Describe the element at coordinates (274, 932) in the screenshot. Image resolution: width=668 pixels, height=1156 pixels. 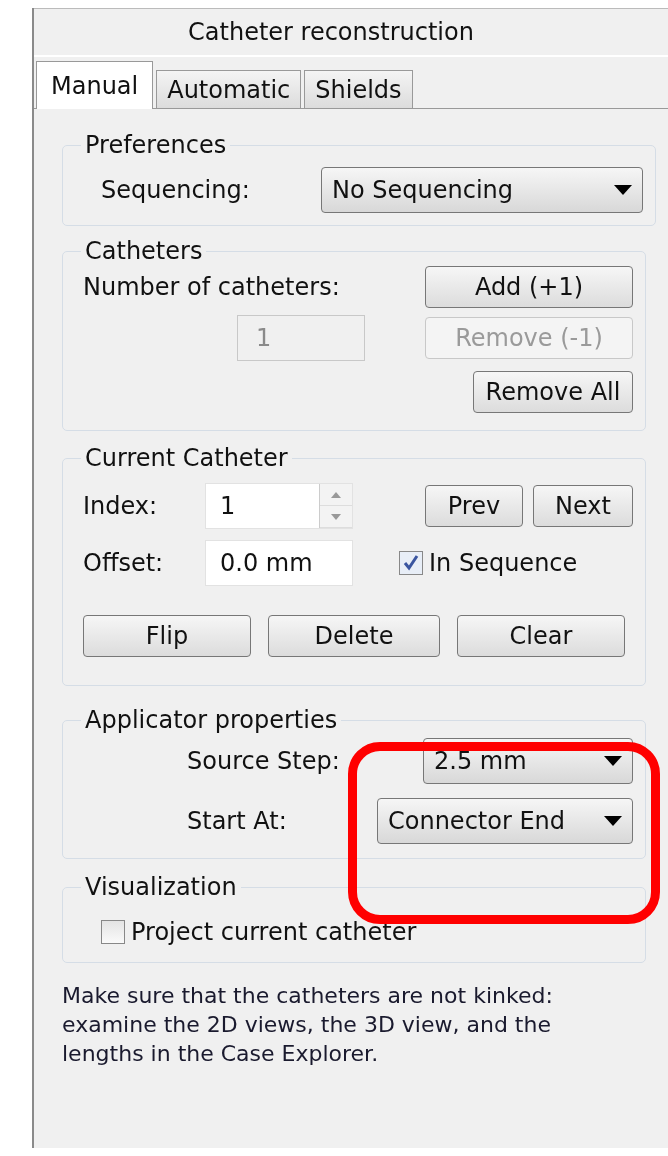
I see `checkbox-label: Project current catheter` at that location.